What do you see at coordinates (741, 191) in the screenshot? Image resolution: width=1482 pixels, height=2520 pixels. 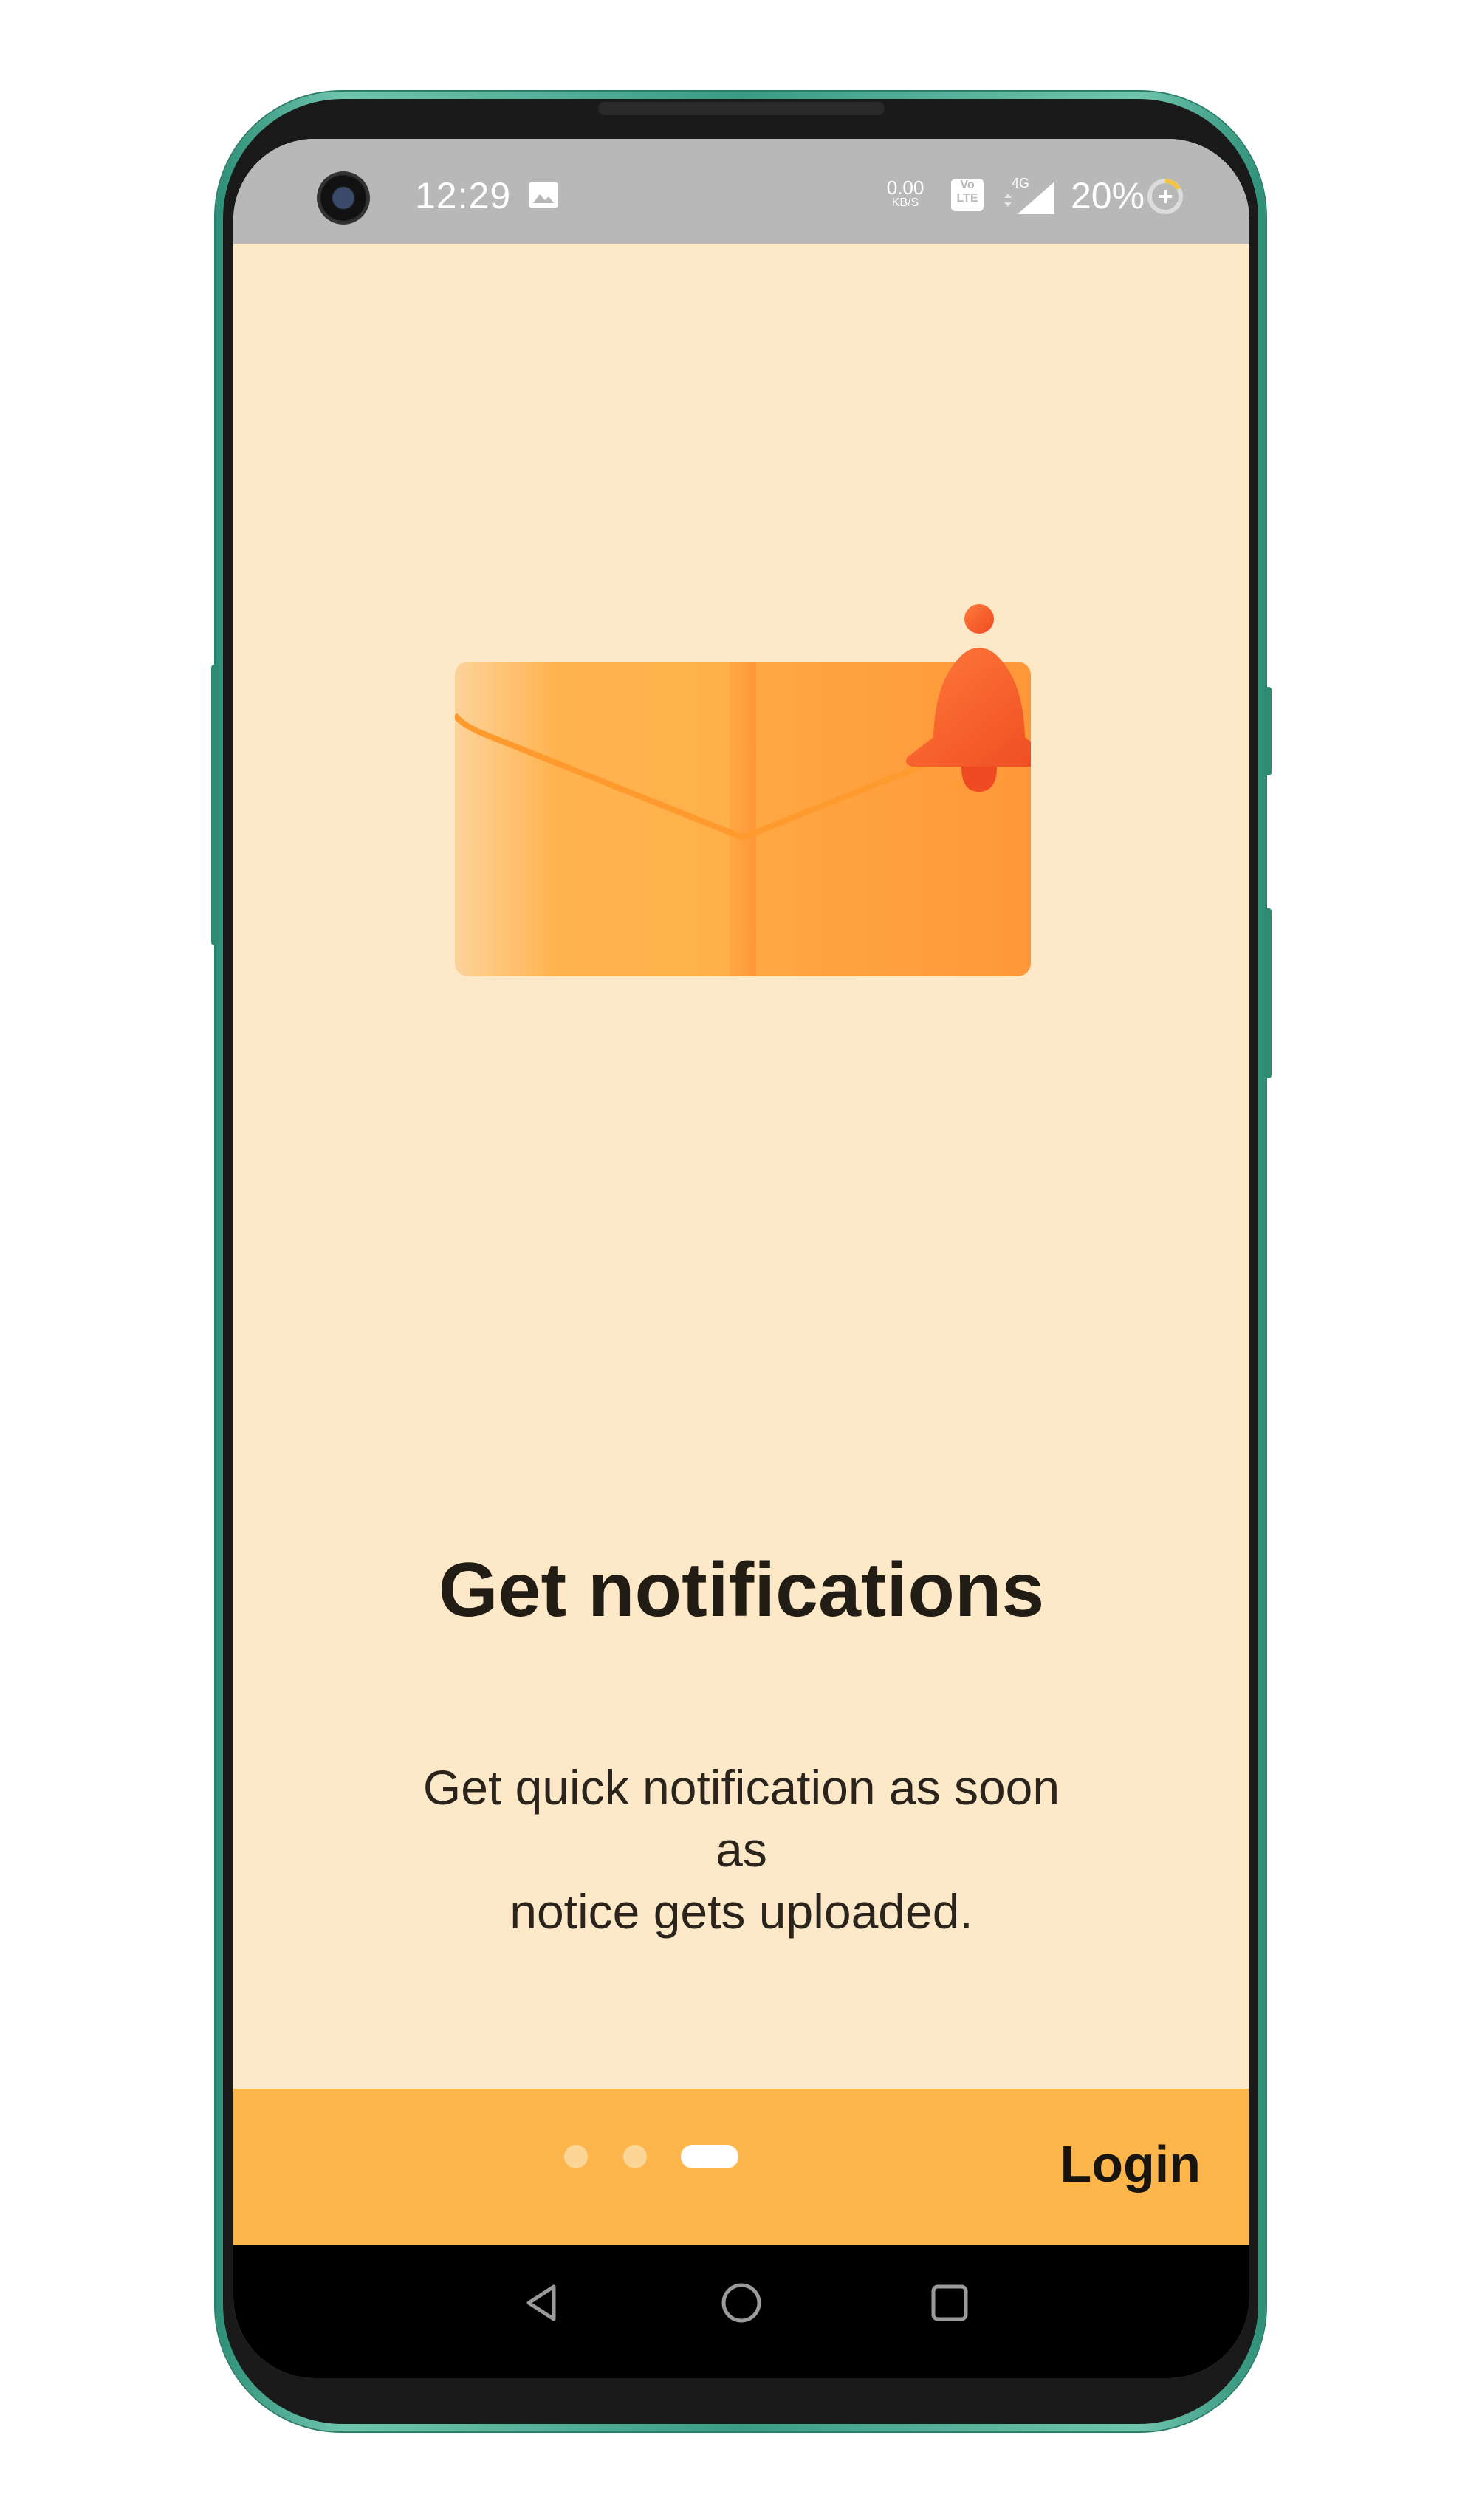 I see `status-bar: 12:29 0.00 KB/S Vo LTE 4G 20%` at bounding box center [741, 191].